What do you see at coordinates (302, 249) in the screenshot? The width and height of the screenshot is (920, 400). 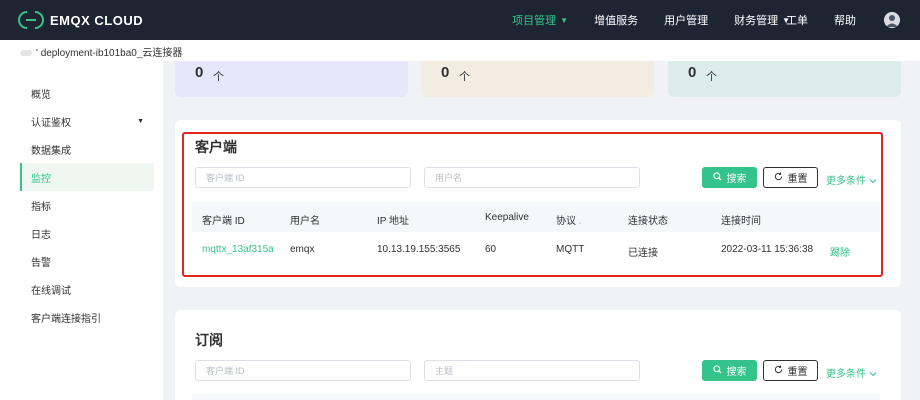 I see `username-cell: emqx` at bounding box center [302, 249].